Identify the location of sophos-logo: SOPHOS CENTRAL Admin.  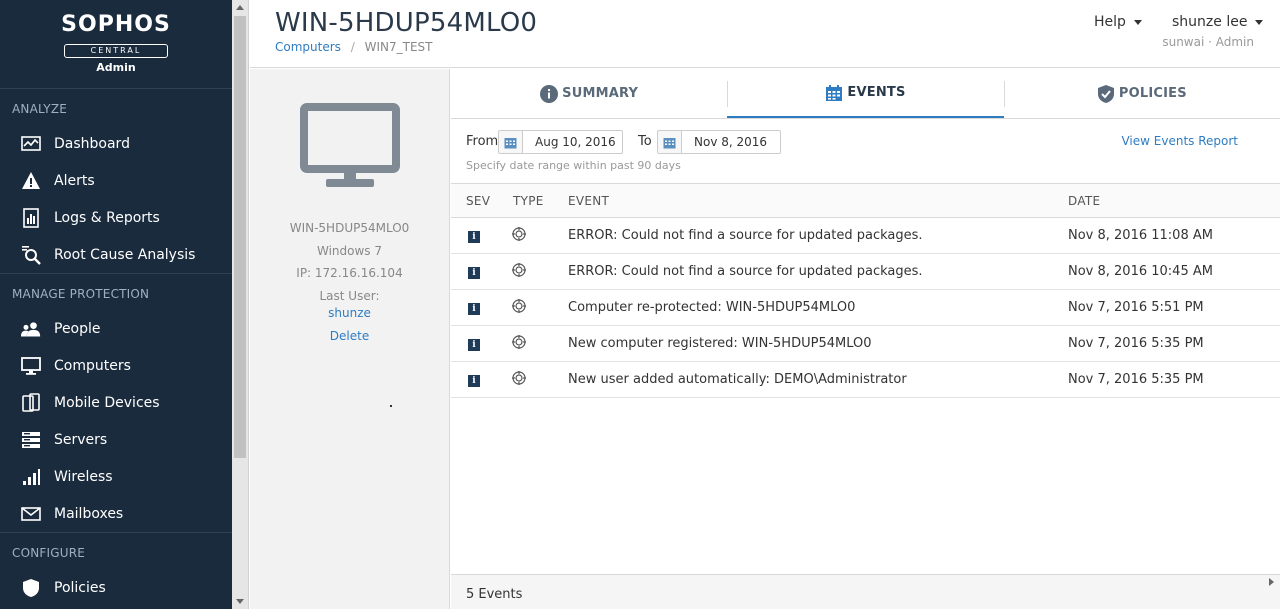
(116, 44).